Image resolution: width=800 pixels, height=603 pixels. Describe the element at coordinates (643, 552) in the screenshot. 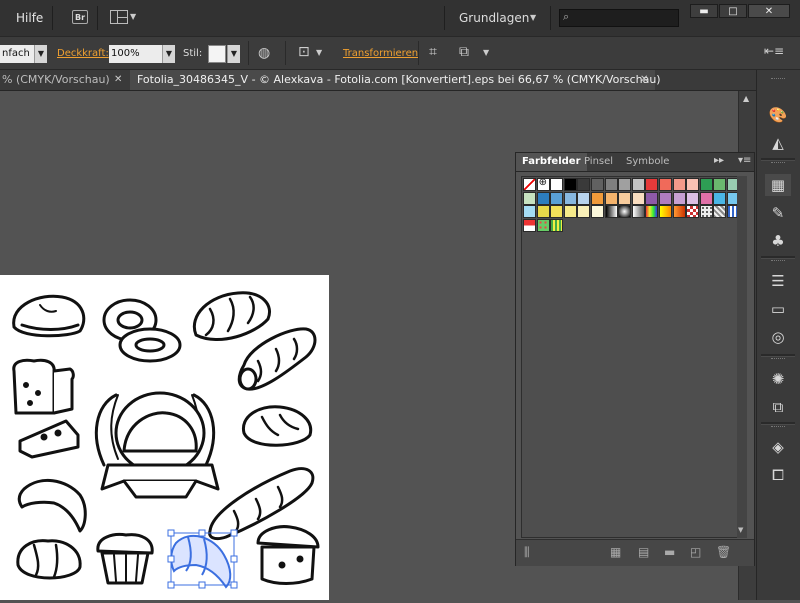

I see `swatch-options-icon: ▤` at that location.